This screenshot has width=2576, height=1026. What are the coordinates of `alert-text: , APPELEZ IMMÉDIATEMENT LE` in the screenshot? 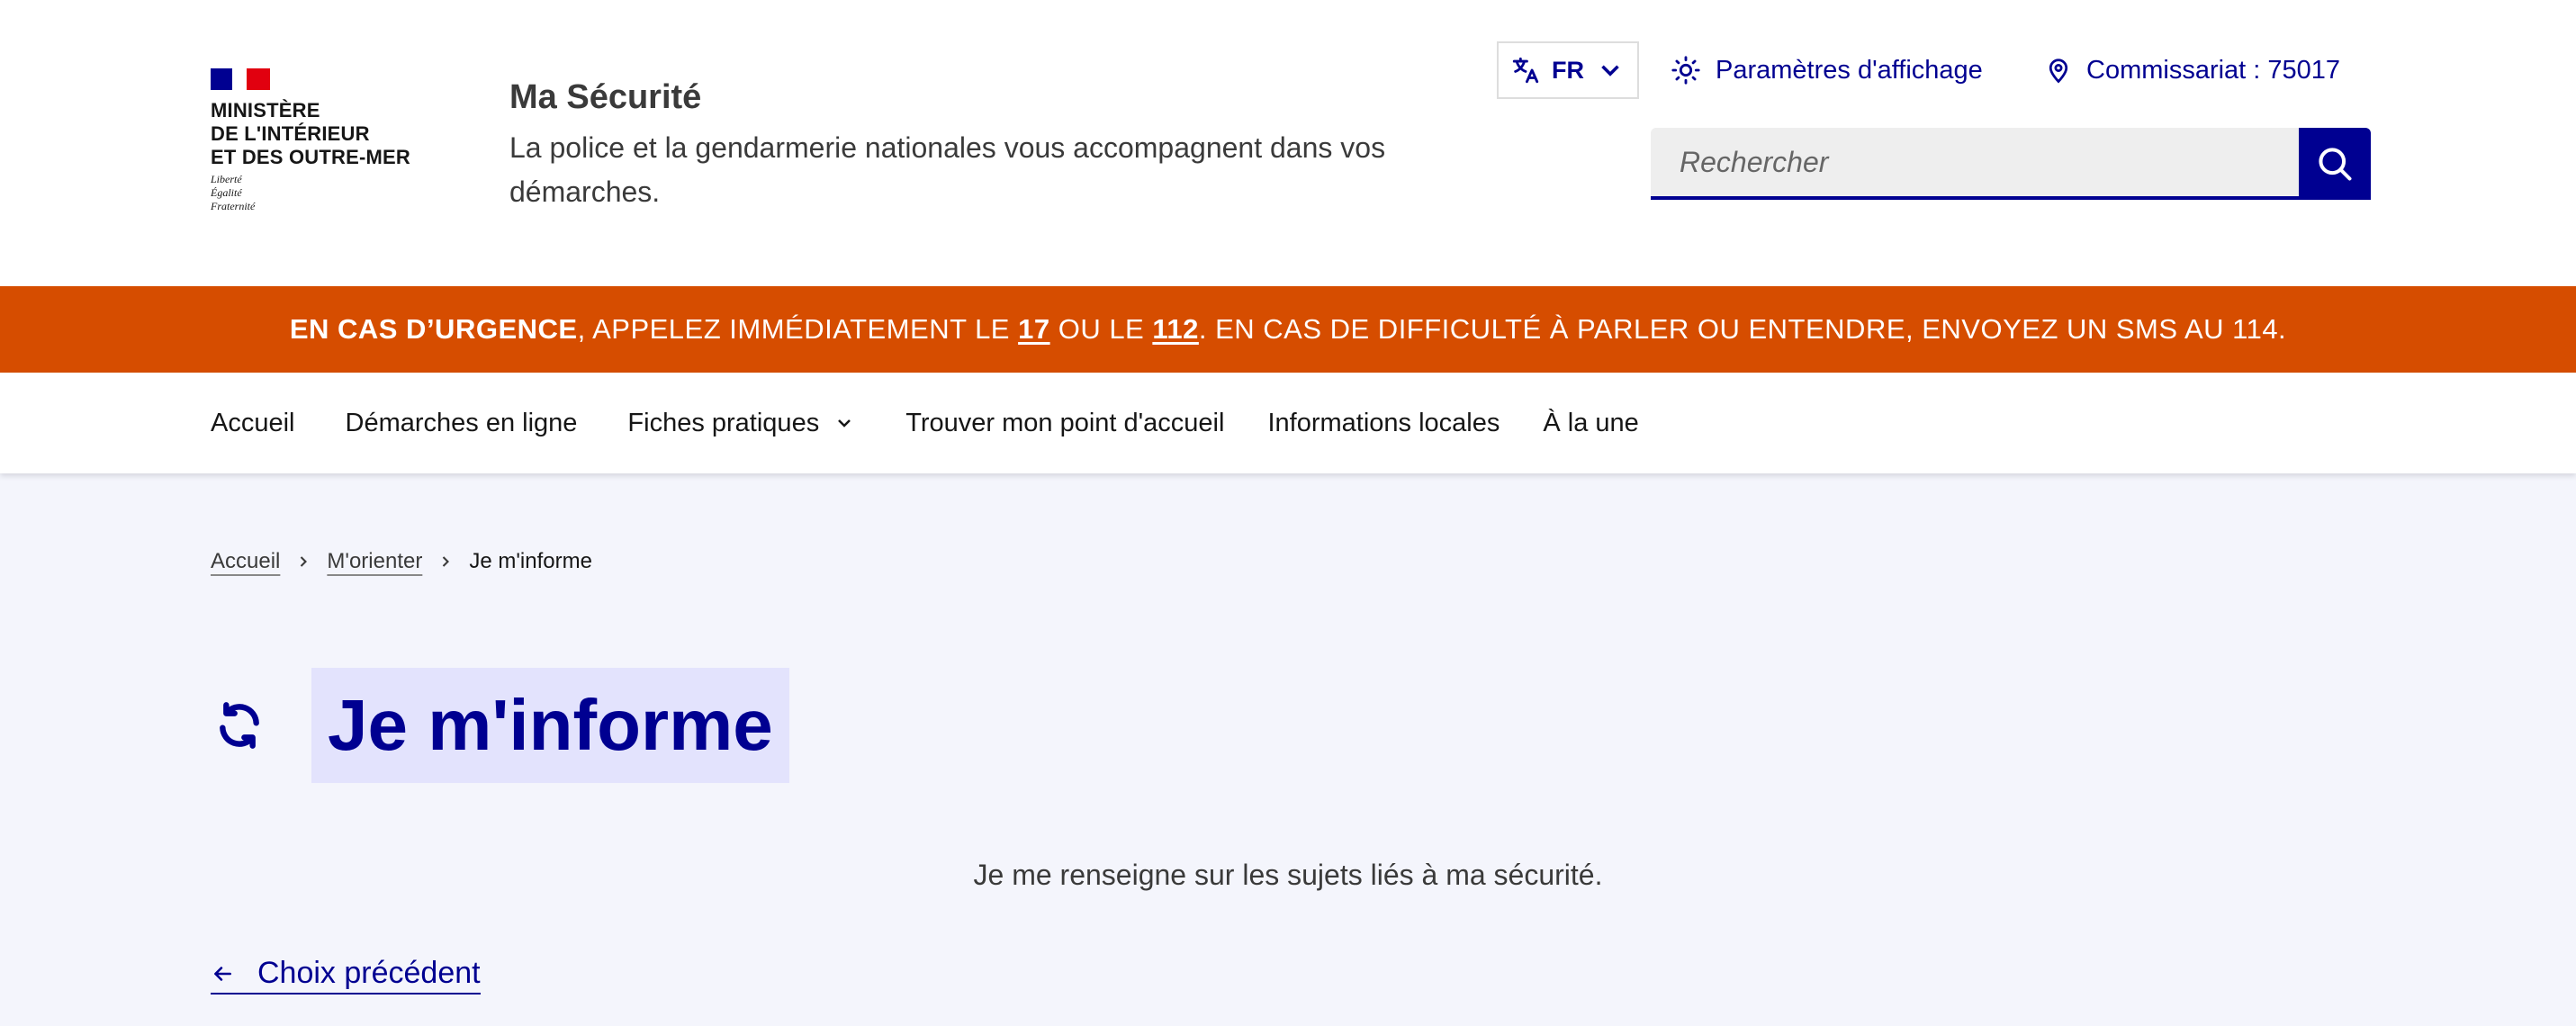 It's located at (798, 329).